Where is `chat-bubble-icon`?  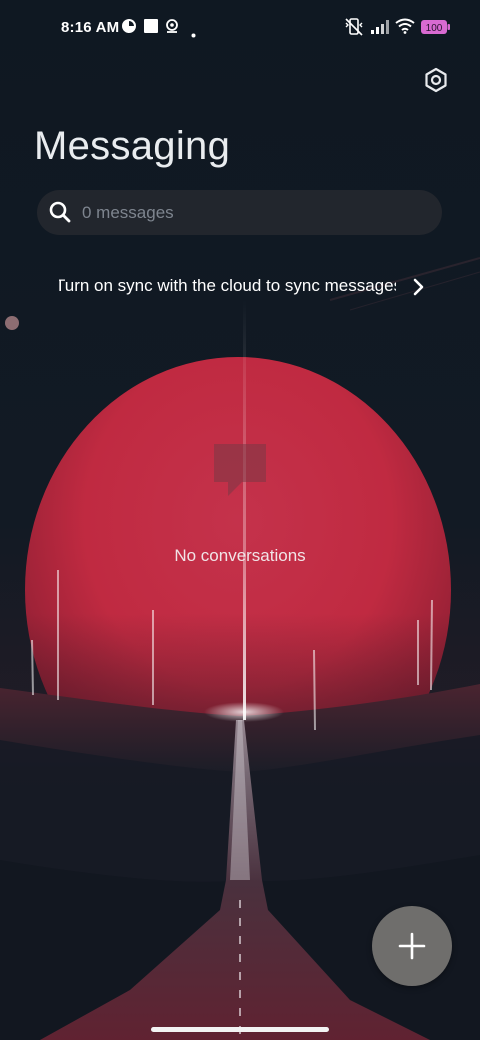
chat-bubble-icon is located at coordinates (240, 470).